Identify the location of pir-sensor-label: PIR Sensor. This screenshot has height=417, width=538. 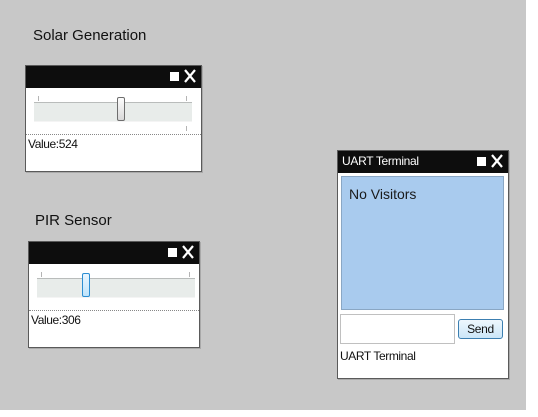
(73, 220).